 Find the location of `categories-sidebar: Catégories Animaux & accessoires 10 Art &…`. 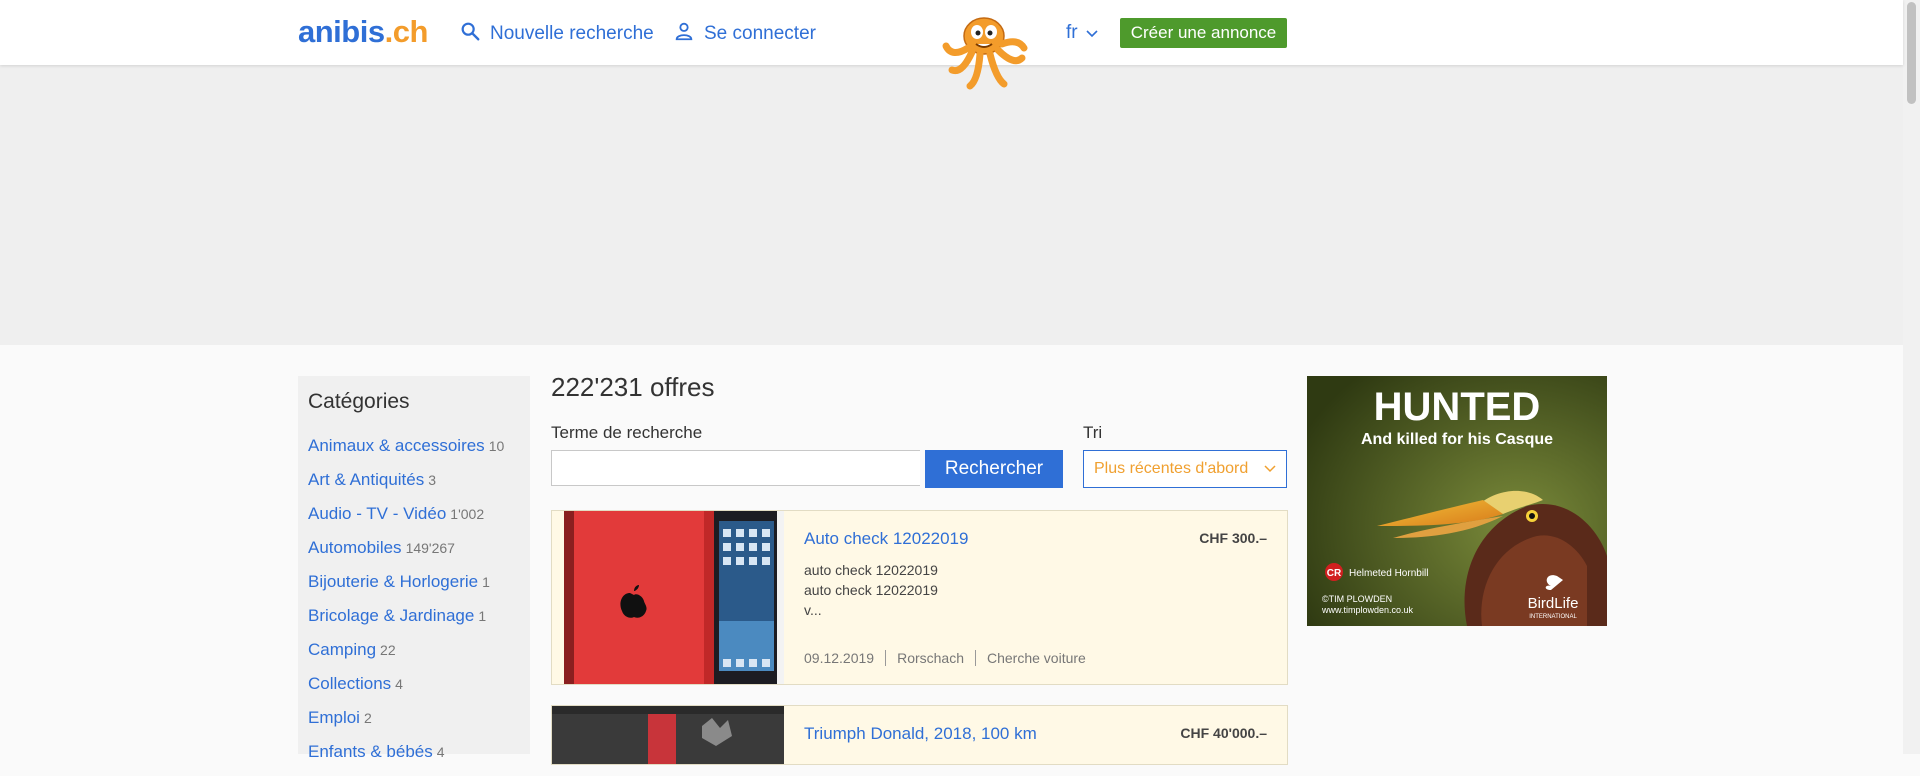

categories-sidebar: Catégories Animaux & accessoires 10 Art &… is located at coordinates (414, 568).